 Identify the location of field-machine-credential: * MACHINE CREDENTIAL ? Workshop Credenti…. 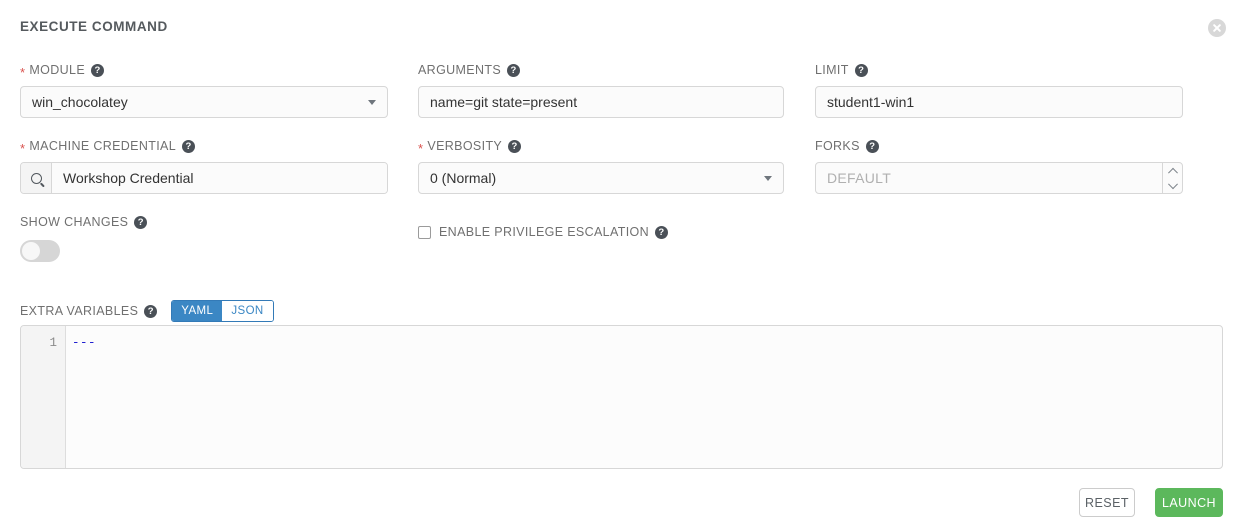
(204, 166).